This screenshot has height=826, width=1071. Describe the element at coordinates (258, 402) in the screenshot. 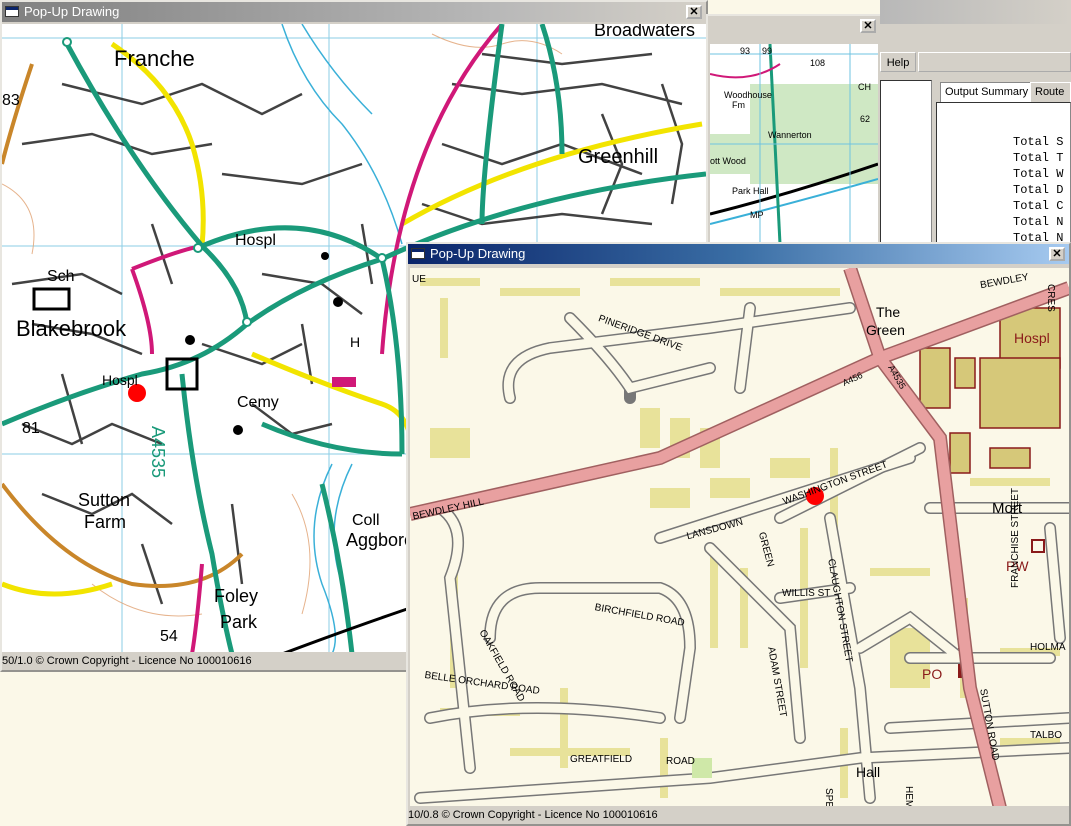

I see `label-cemy: Cemy` at that location.